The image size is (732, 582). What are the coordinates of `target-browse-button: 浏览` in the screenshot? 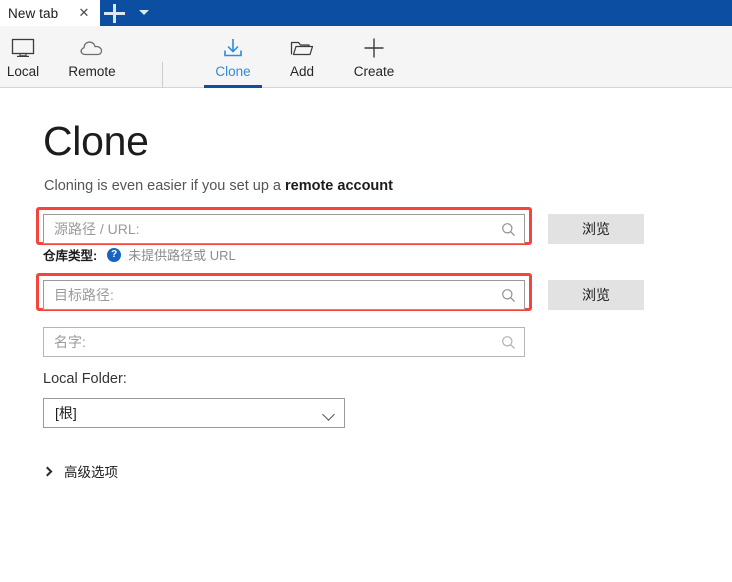 It's located at (596, 295).